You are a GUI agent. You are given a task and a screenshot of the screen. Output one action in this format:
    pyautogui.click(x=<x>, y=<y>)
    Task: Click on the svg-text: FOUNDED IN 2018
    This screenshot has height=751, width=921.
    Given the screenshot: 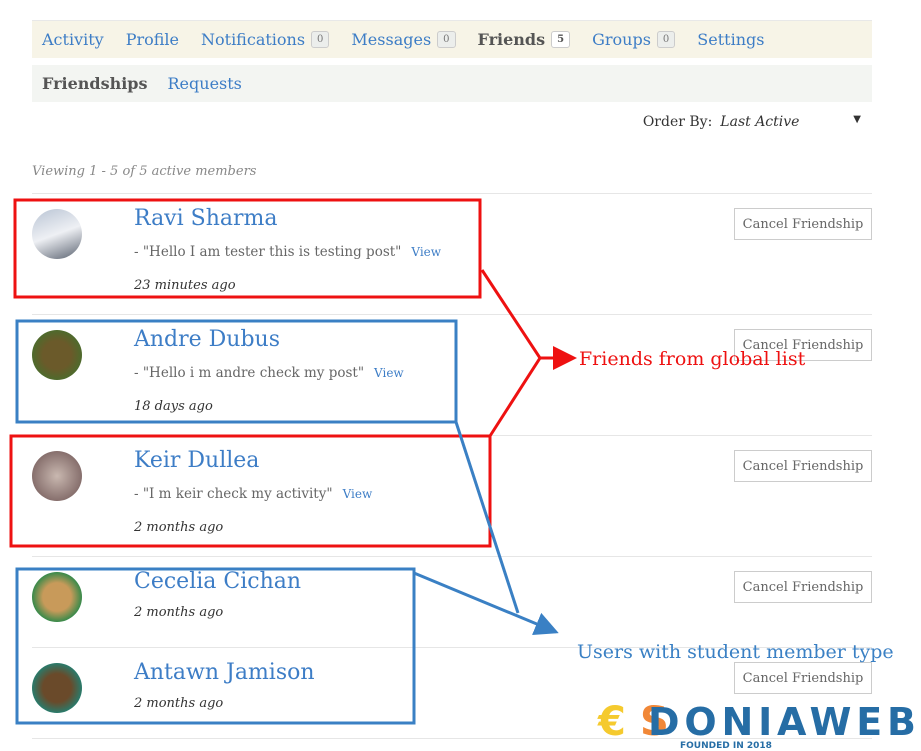 What is the action you would take?
    pyautogui.click(x=726, y=746)
    